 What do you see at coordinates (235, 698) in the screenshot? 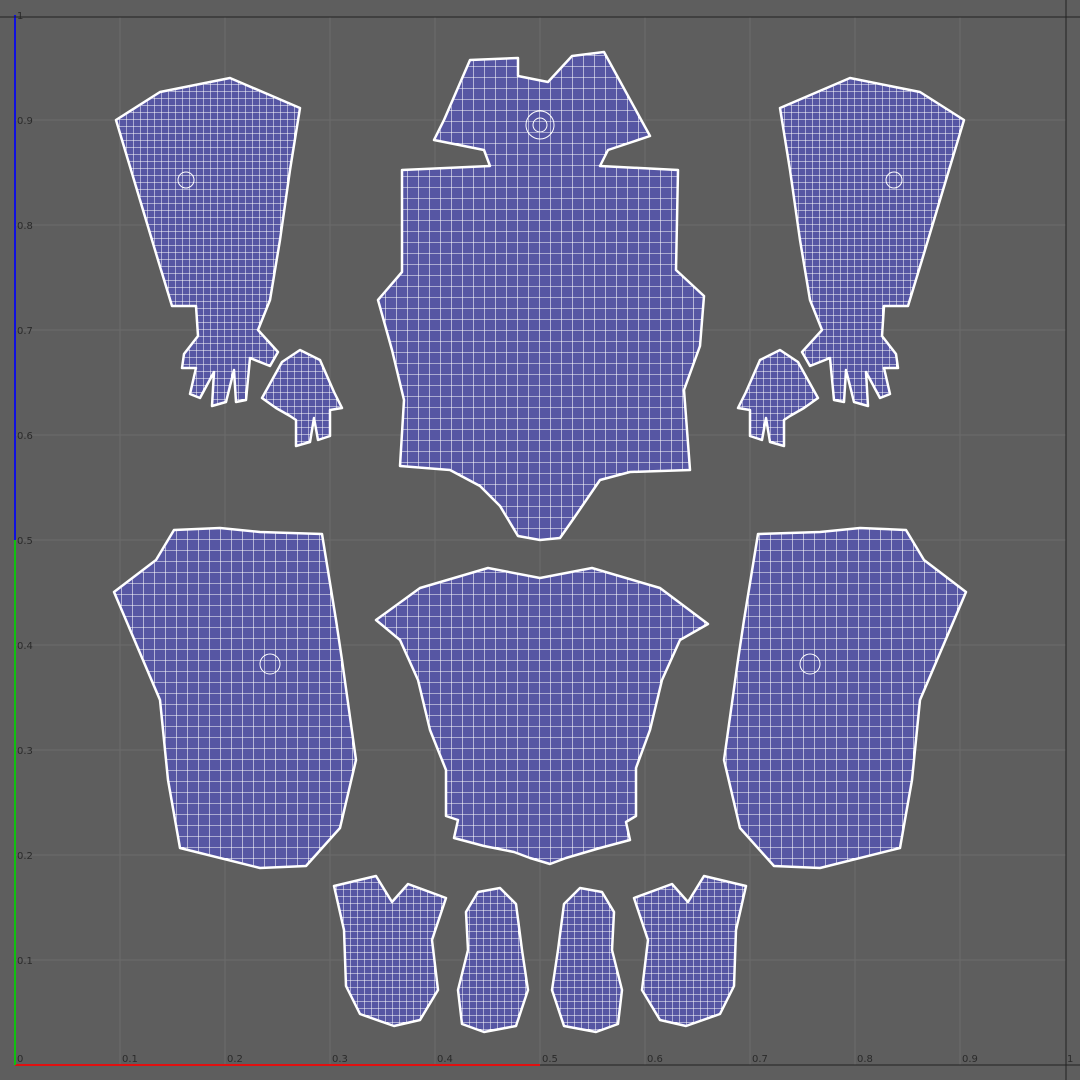
I see `uv-island-left-leg` at bounding box center [235, 698].